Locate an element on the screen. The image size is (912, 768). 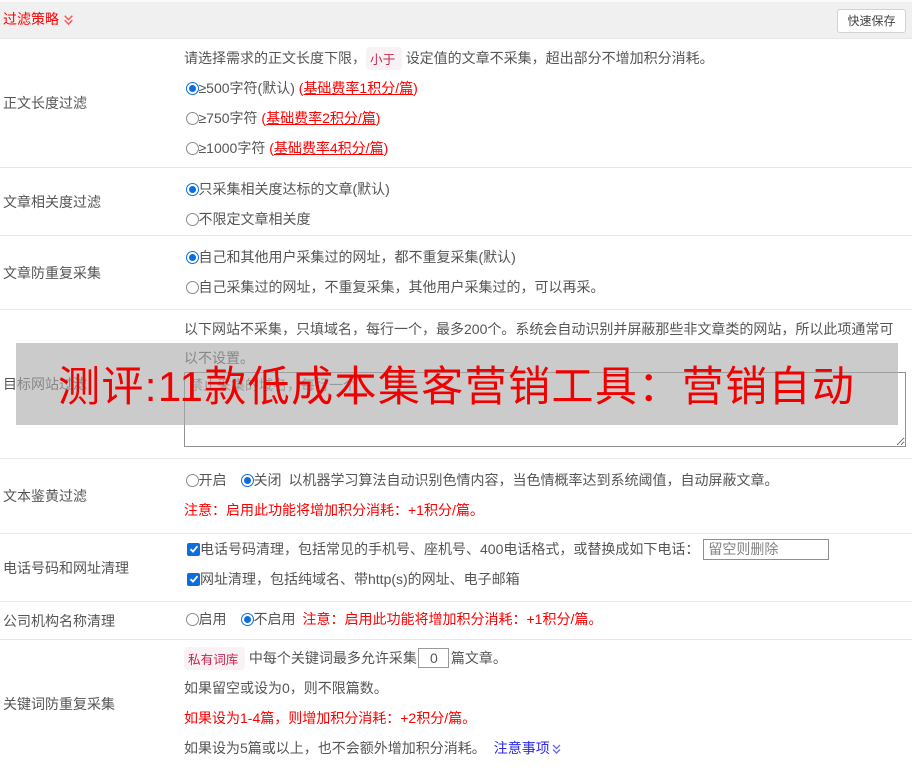
checkbox-url-cleanup-checked is located at coordinates (193, 579).